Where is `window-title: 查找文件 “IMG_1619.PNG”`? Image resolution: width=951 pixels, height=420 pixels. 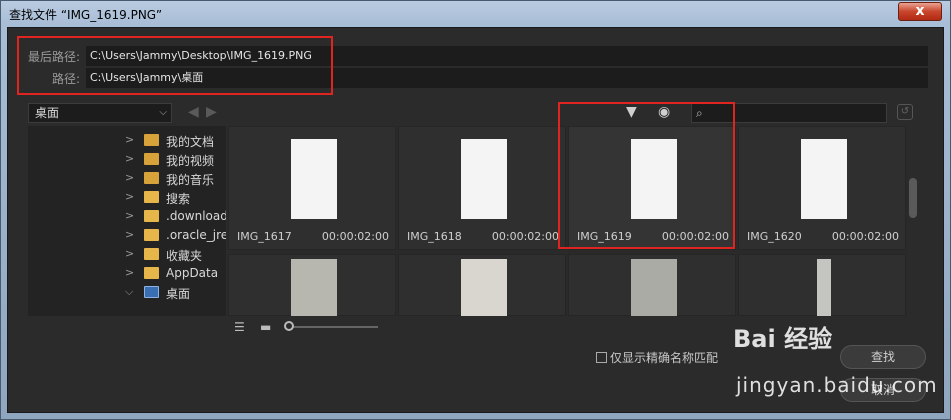 window-title: 查找文件 “IMG_1619.PNG” is located at coordinates (86, 15).